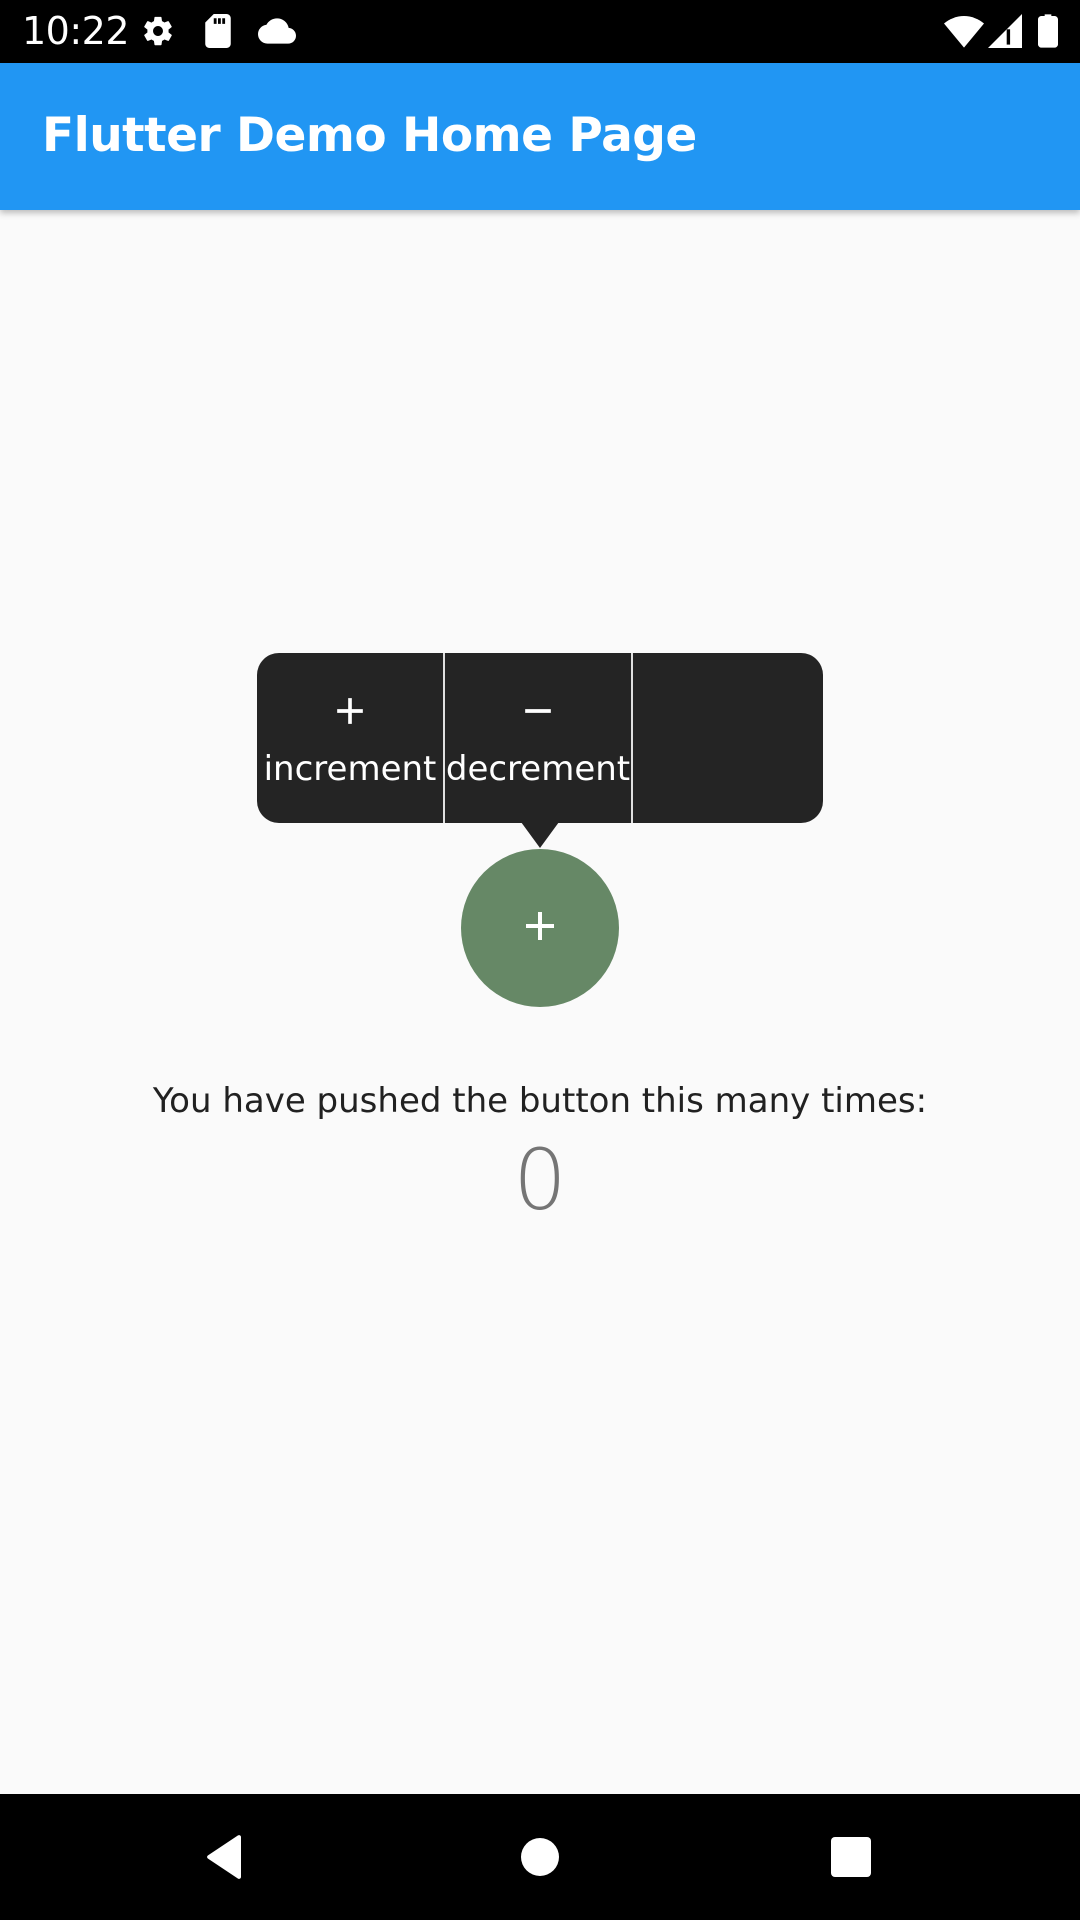  Describe the element at coordinates (350, 738) in the screenshot. I see `popup-item-increment: increment` at that location.